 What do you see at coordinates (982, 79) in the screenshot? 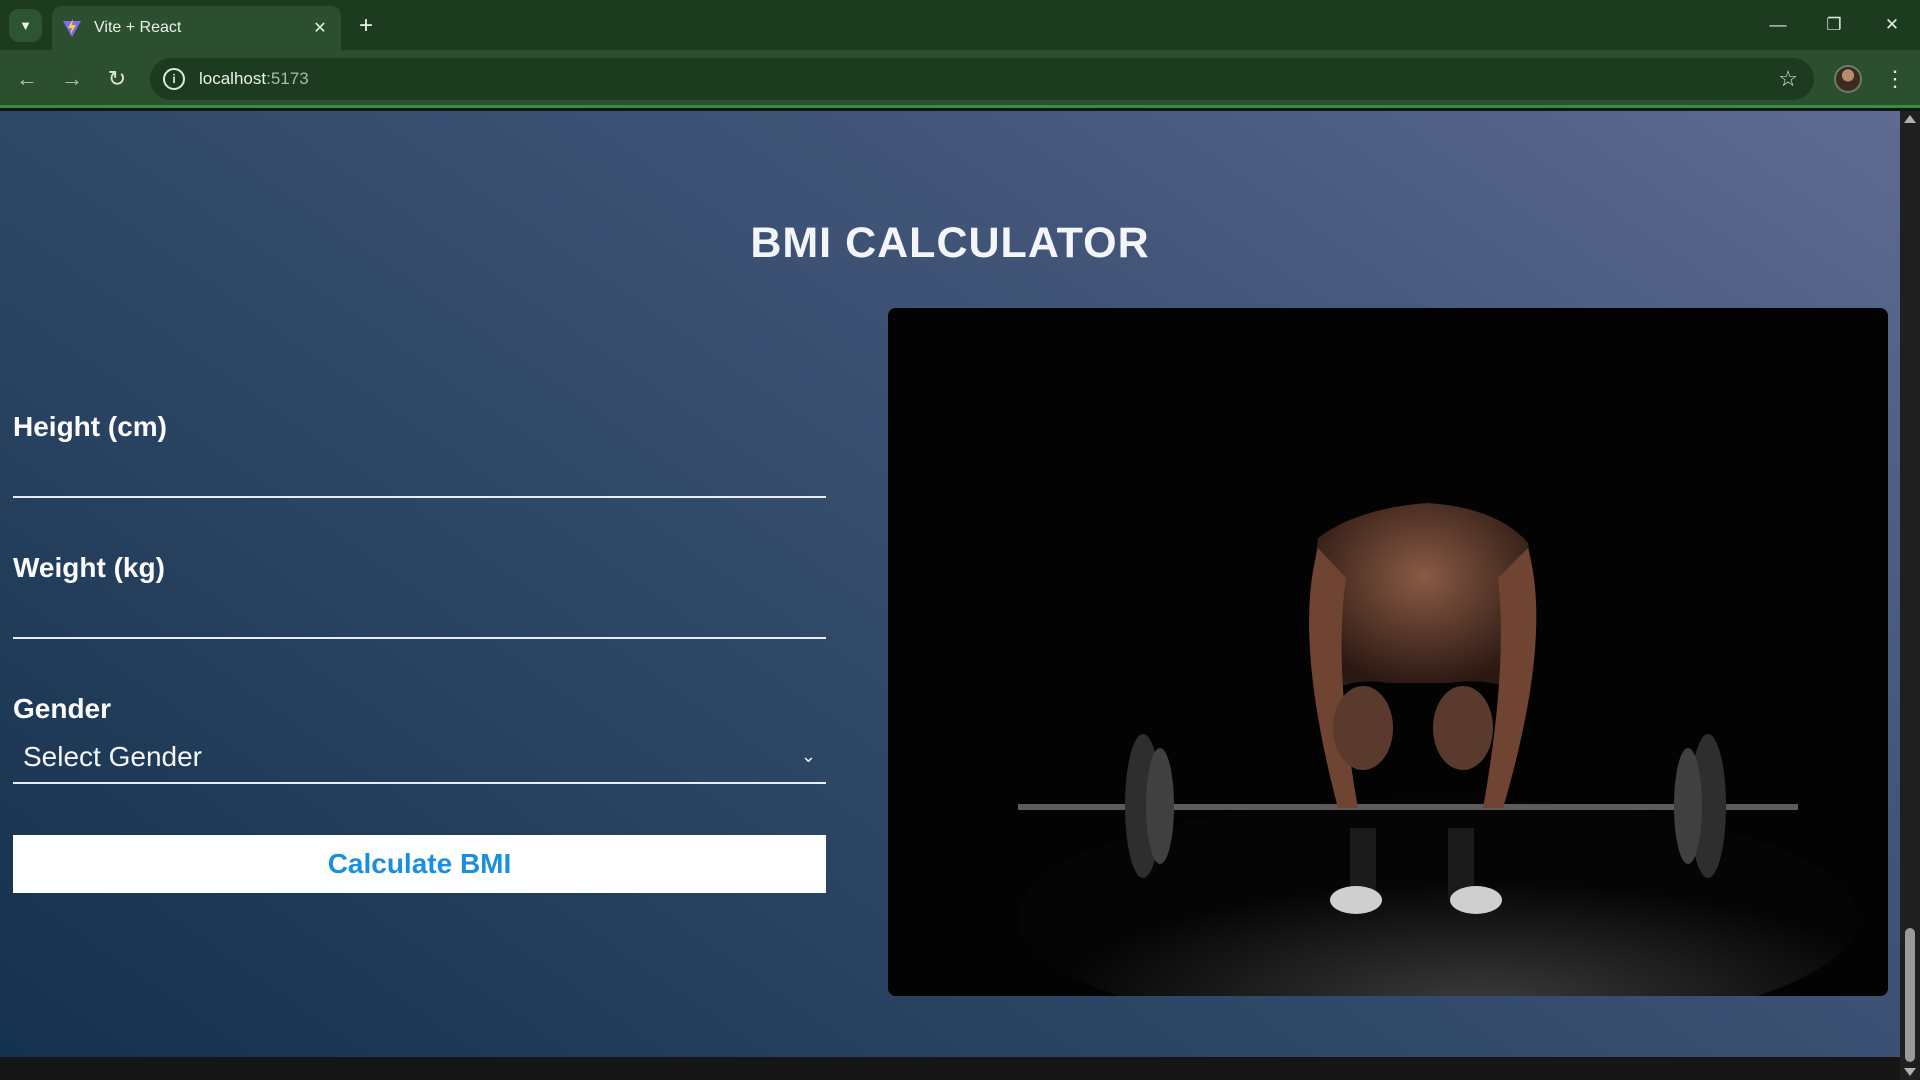
I see `address-bar: i localhost:5173 ☆` at bounding box center [982, 79].